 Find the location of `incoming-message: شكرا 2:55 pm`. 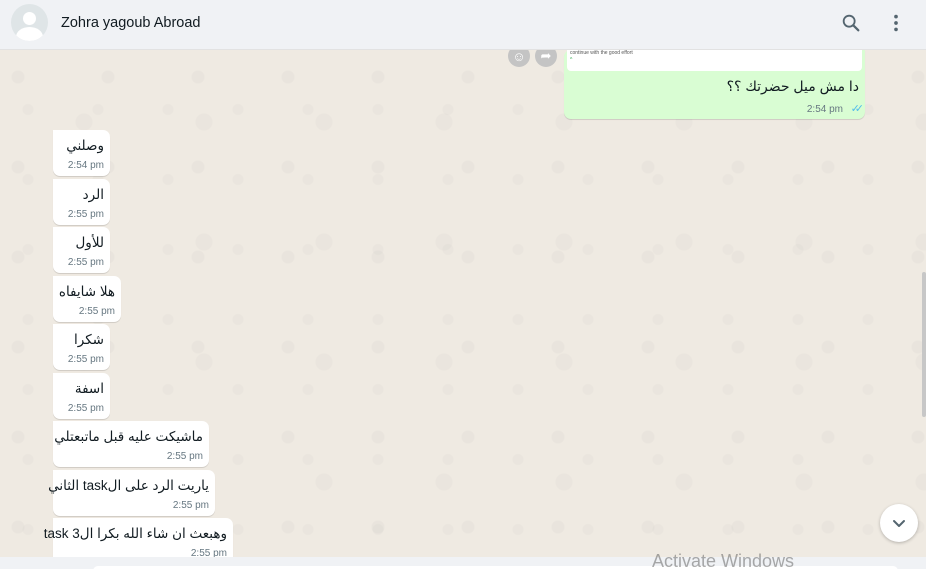

incoming-message: شكرا 2:55 pm is located at coordinates (81, 347).